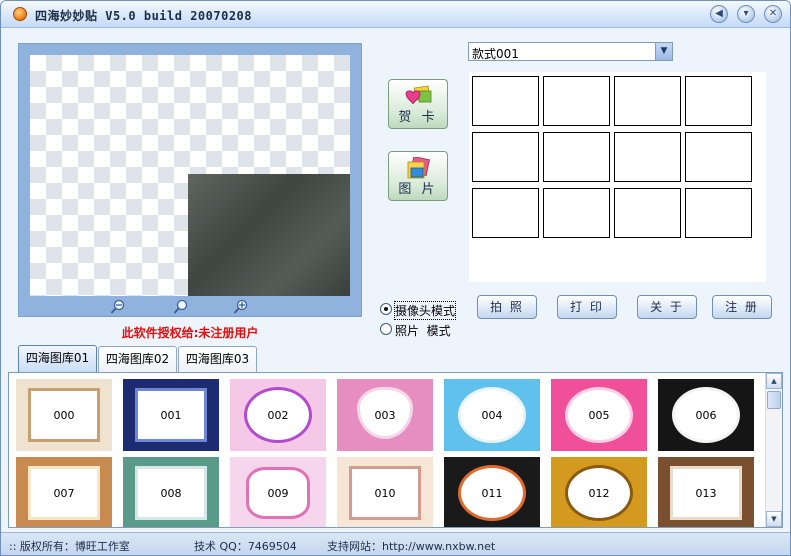  Describe the element at coordinates (774, 519) in the screenshot. I see `scroll-down-icon: ▼` at that location.